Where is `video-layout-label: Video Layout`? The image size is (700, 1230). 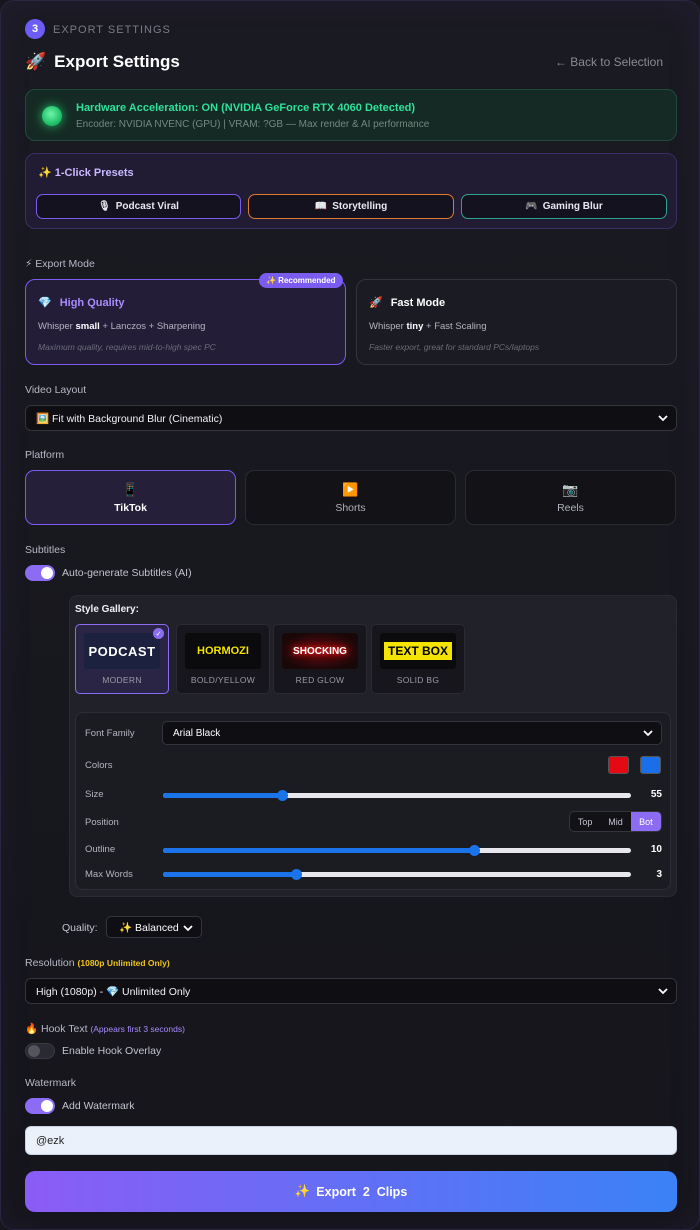 video-layout-label: Video Layout is located at coordinates (56, 390).